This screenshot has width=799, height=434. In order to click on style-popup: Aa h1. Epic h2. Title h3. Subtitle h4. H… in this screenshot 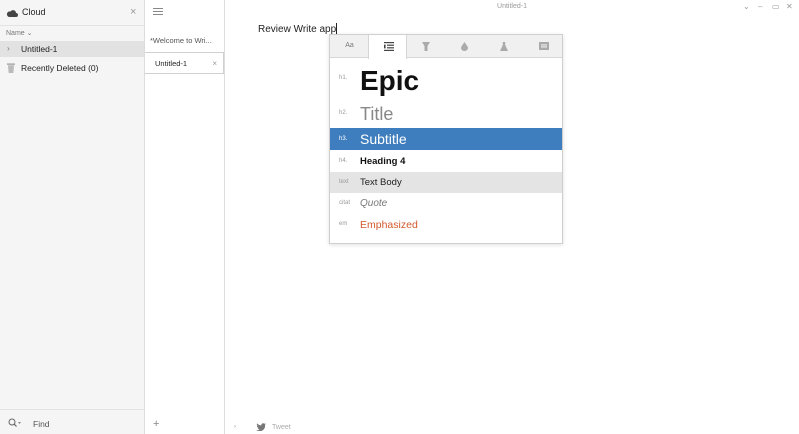, I will do `click(446, 139)`.